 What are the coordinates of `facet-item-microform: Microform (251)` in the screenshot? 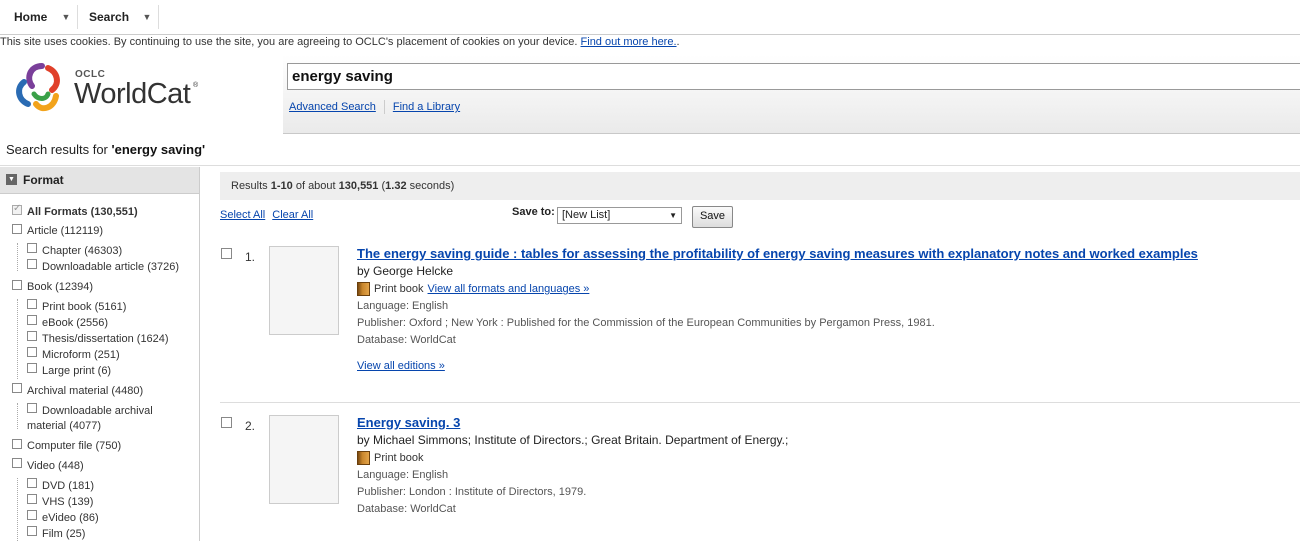 It's located at (81, 355).